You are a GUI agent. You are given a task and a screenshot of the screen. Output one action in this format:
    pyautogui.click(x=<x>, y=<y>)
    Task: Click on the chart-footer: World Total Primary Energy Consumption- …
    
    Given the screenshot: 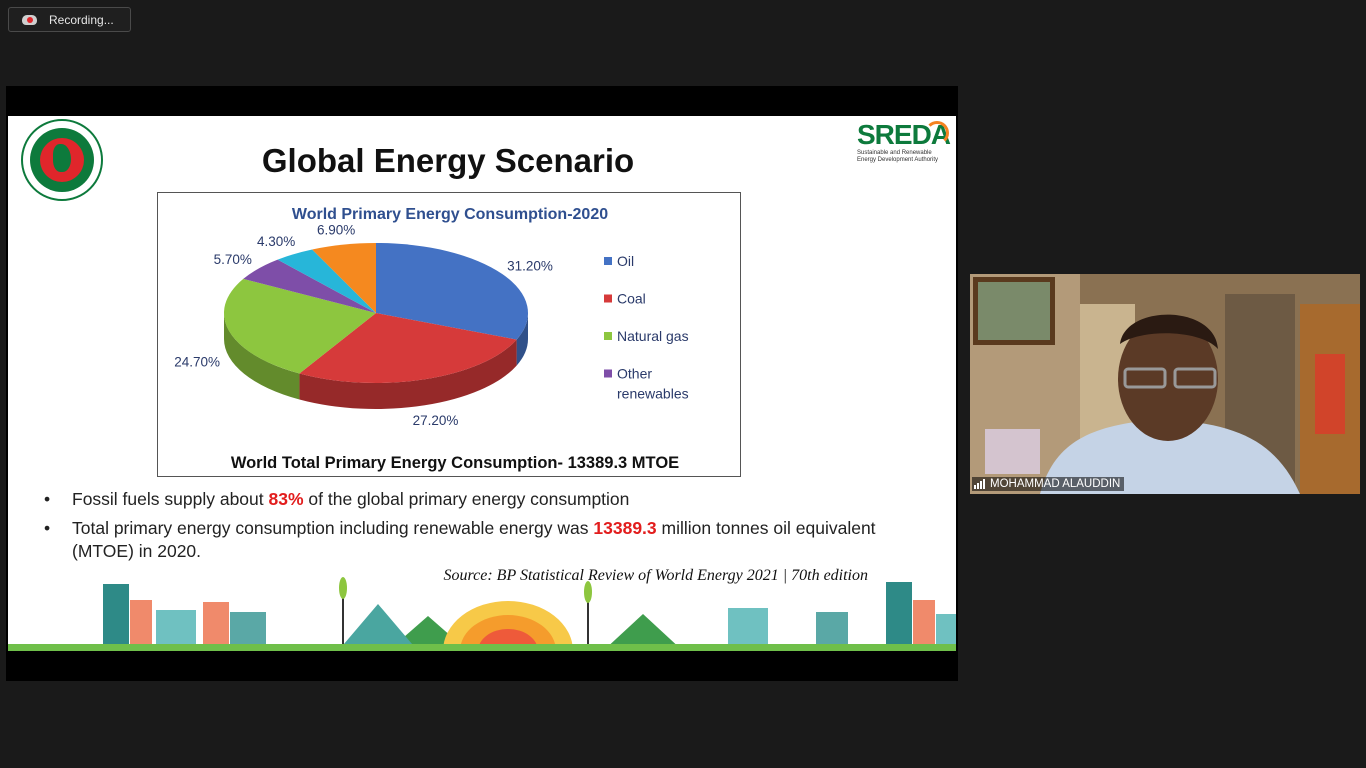 What is the action you would take?
    pyautogui.click(x=455, y=463)
    